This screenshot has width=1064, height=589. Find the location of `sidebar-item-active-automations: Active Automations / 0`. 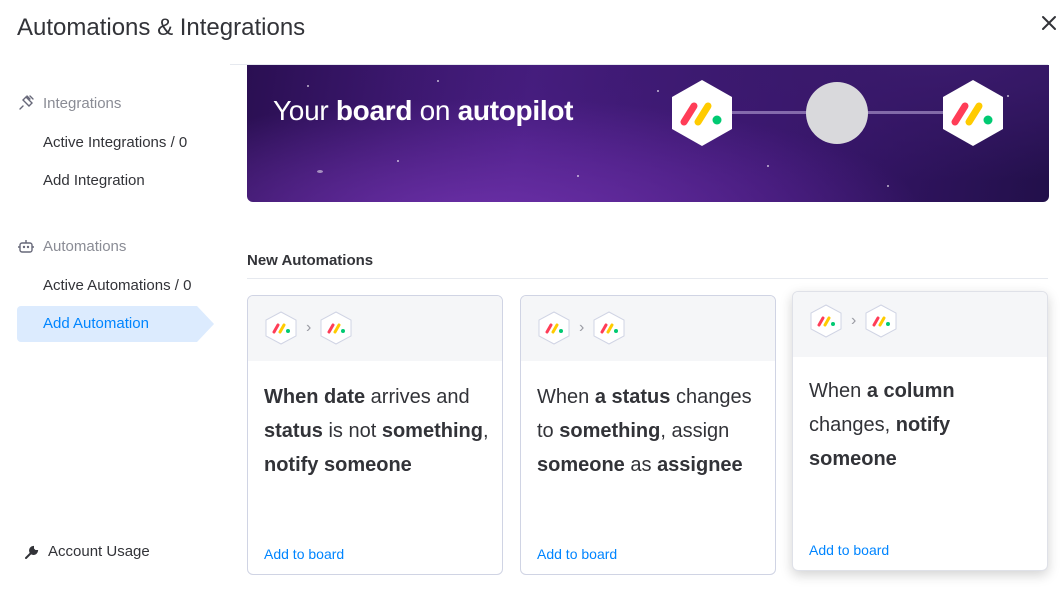

sidebar-item-active-automations: Active Automations / 0 is located at coordinates (107, 286).